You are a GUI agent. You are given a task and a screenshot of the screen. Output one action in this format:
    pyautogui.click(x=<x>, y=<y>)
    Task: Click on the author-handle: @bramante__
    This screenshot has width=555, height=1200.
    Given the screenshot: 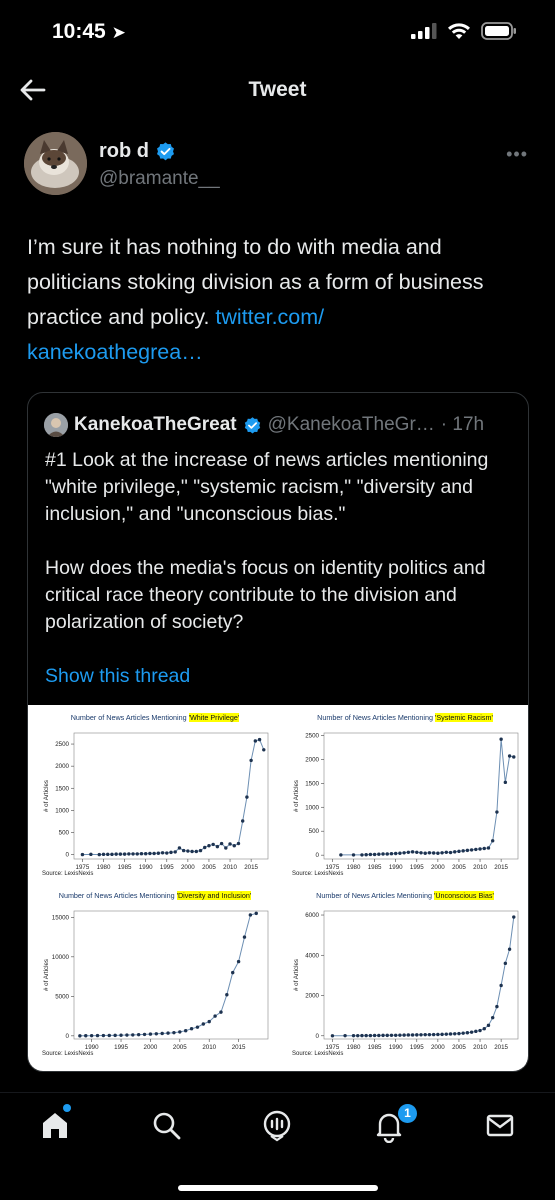 What is the action you would take?
    pyautogui.click(x=159, y=179)
    